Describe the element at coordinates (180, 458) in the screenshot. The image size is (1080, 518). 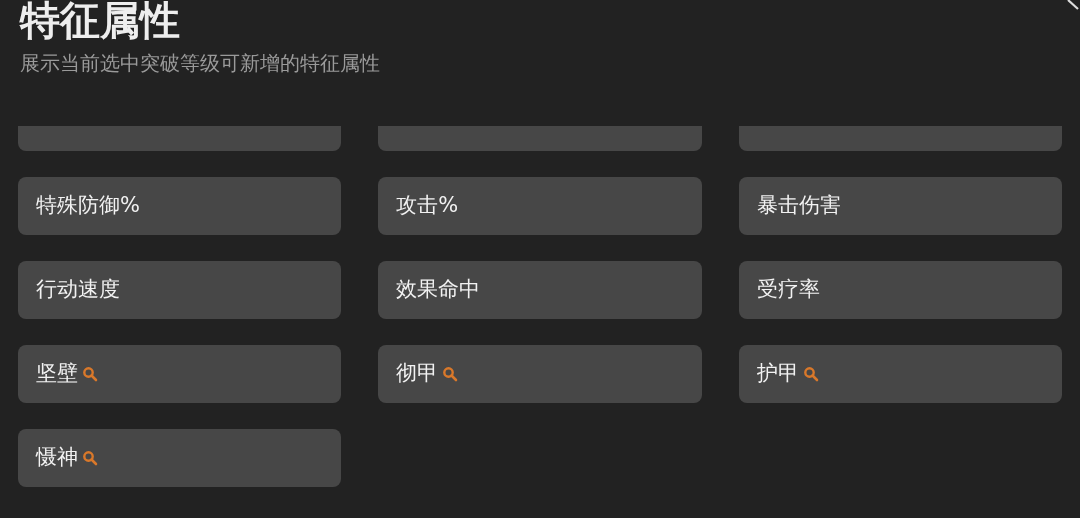
I see `attribute-card: 慑神` at that location.